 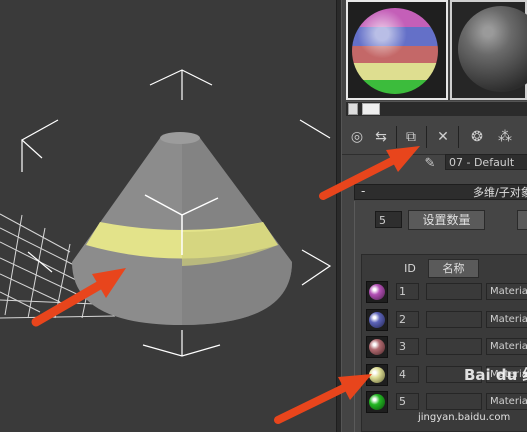 What do you see at coordinates (407, 291) in the screenshot?
I see `row-id-field: 1` at bounding box center [407, 291].